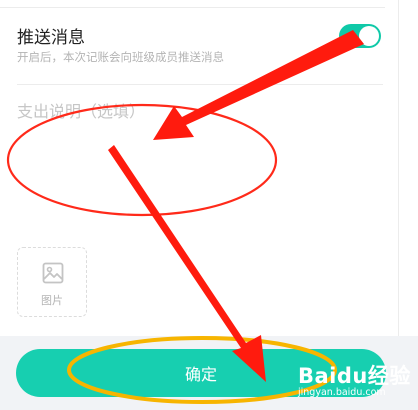 The width and height of the screenshot is (418, 410). I want to click on push-subtitle: 开启后，本次记账会向班级成员推送消息, so click(120, 57).